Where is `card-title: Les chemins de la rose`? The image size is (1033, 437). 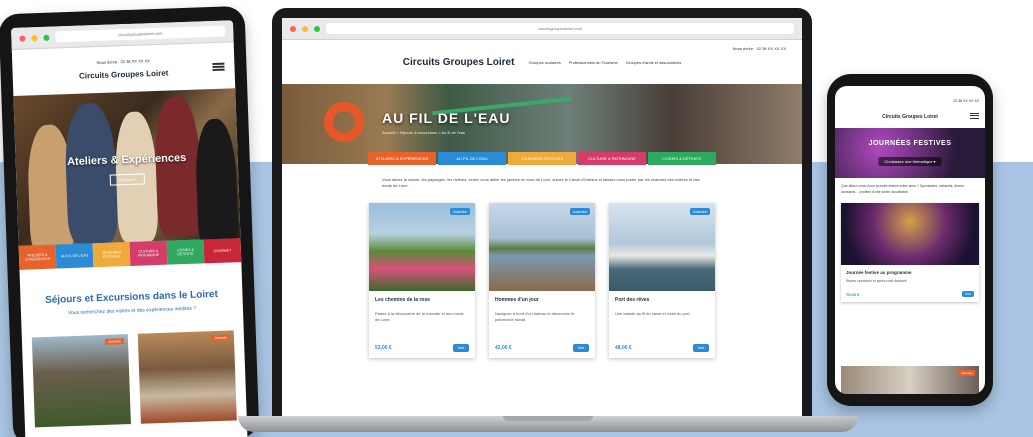 card-title: Les chemins de la rose is located at coordinates (422, 300).